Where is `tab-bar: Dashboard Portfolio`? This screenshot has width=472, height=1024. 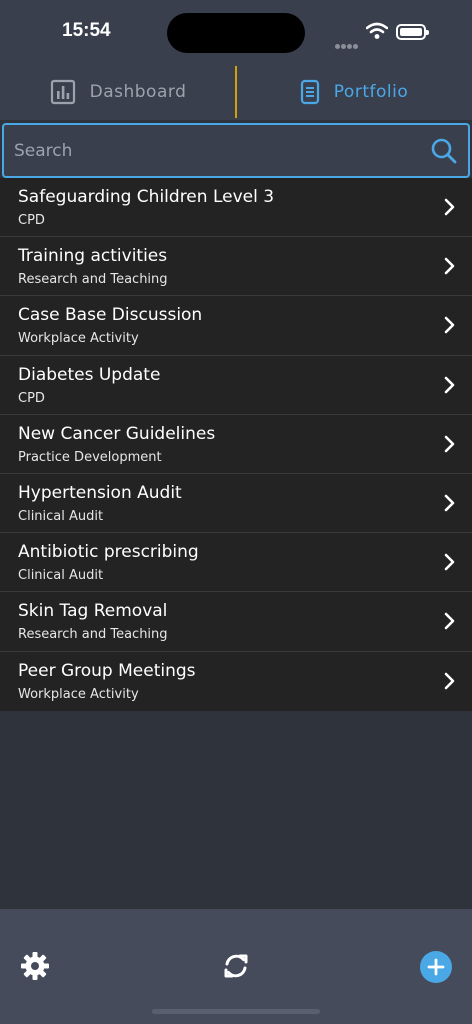
tab-bar: Dashboard Portfolio is located at coordinates (236, 92).